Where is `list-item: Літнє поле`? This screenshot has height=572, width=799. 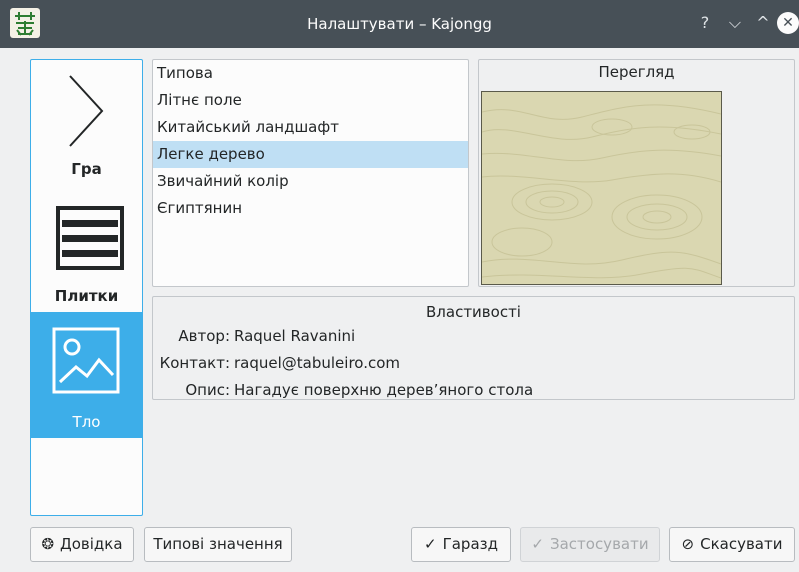 list-item: Літнє поле is located at coordinates (310, 100).